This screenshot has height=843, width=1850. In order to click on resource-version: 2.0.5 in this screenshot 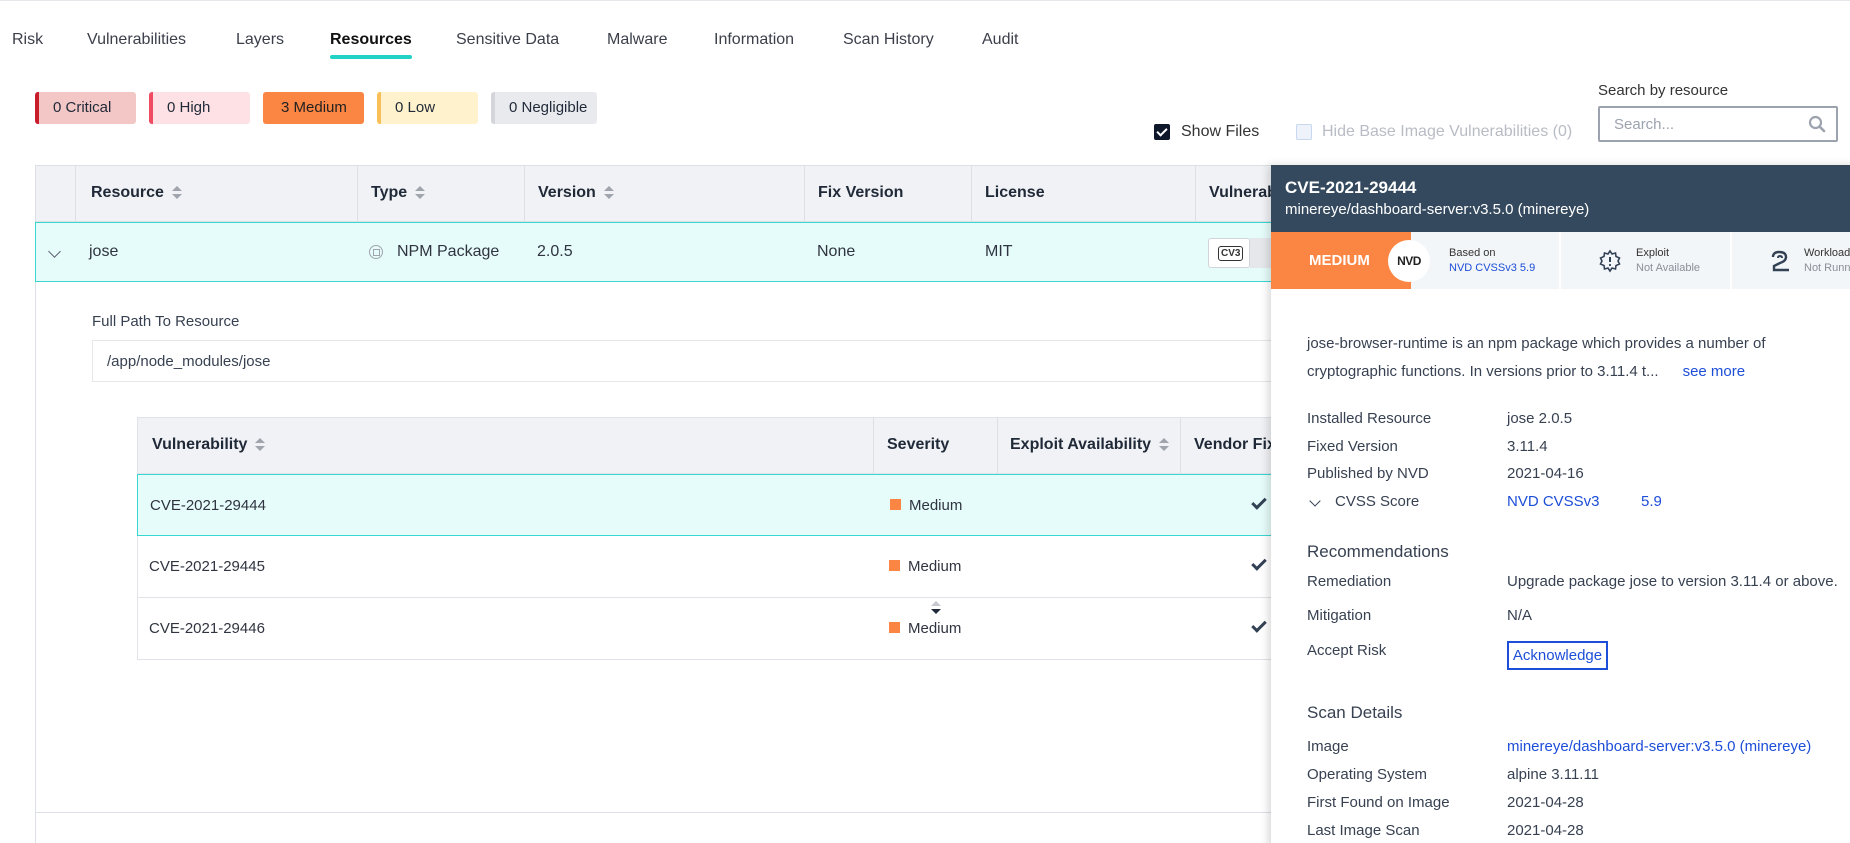, I will do `click(555, 251)`.